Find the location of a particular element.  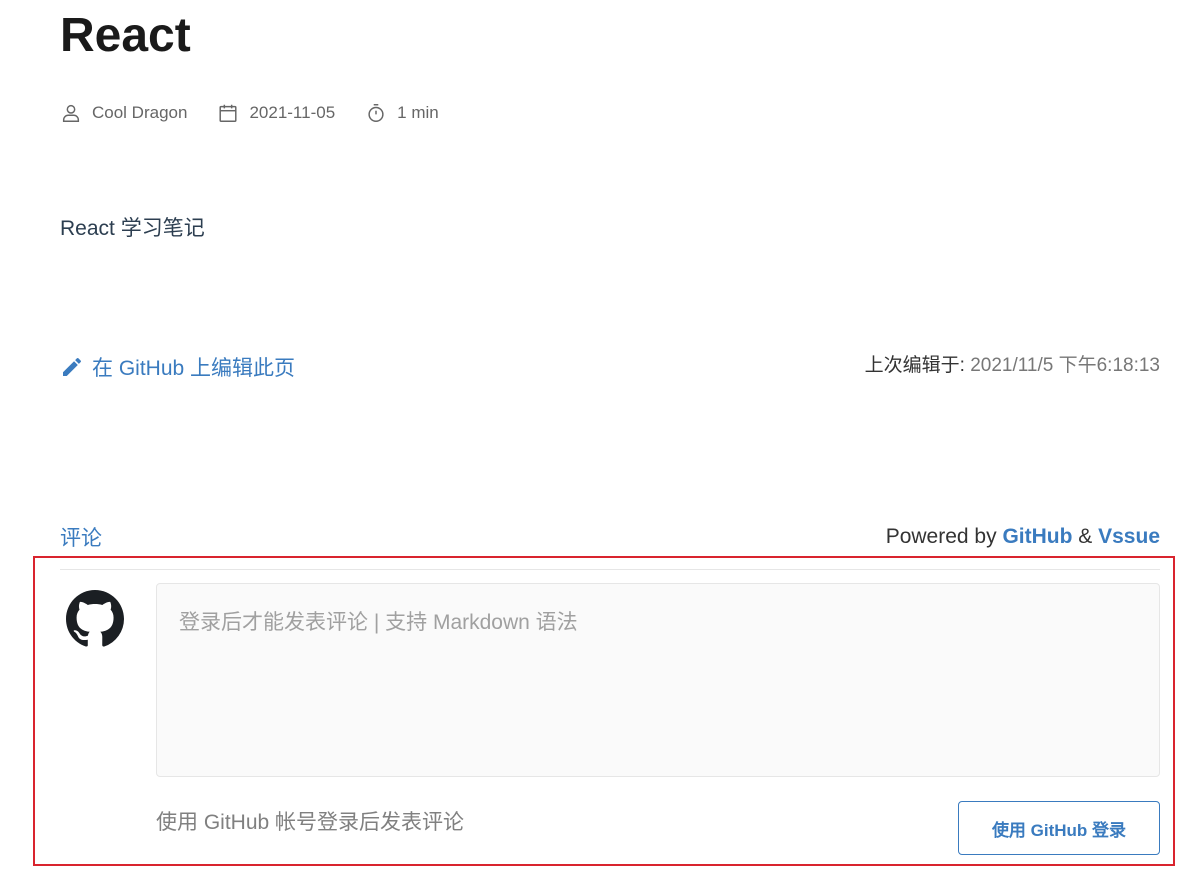

article-meta: Cool Dragon 2021-11-05 1 min is located at coordinates (264, 113).